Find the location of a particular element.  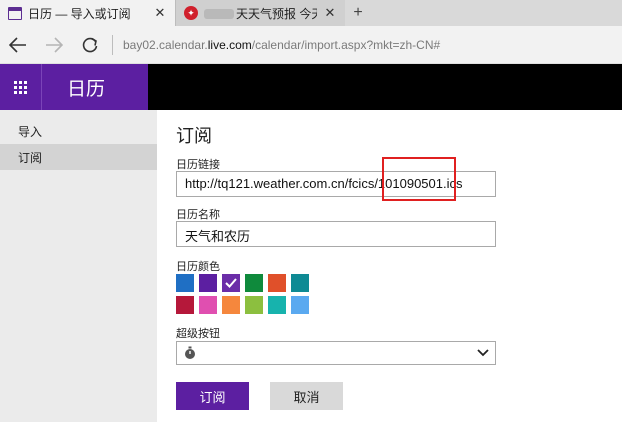

app-launcher-button is located at coordinates (21, 87).